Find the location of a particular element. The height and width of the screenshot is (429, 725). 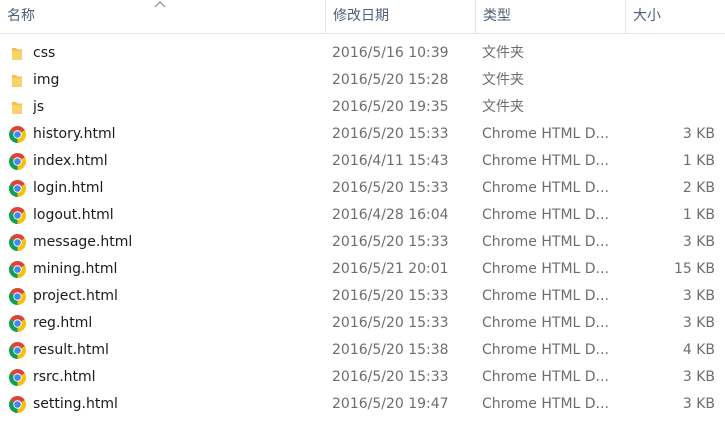

column-header-bar: 名称 修改日期 类型 大小 is located at coordinates (362, 17).